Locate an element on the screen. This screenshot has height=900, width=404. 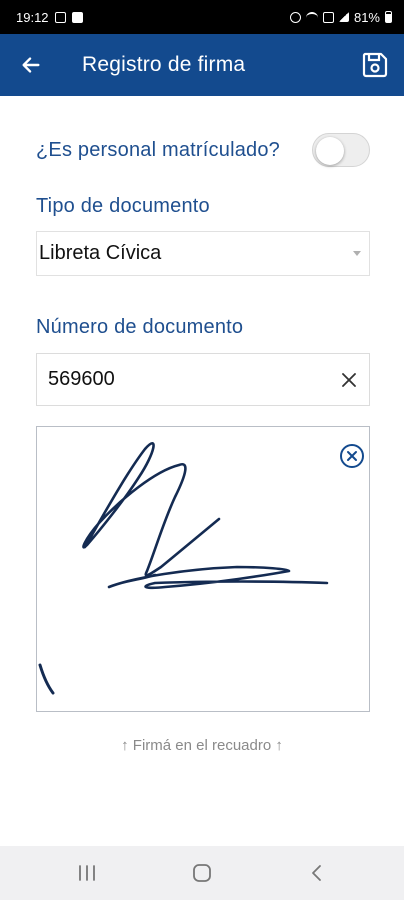
notification-icon is located at coordinates (60, 17).